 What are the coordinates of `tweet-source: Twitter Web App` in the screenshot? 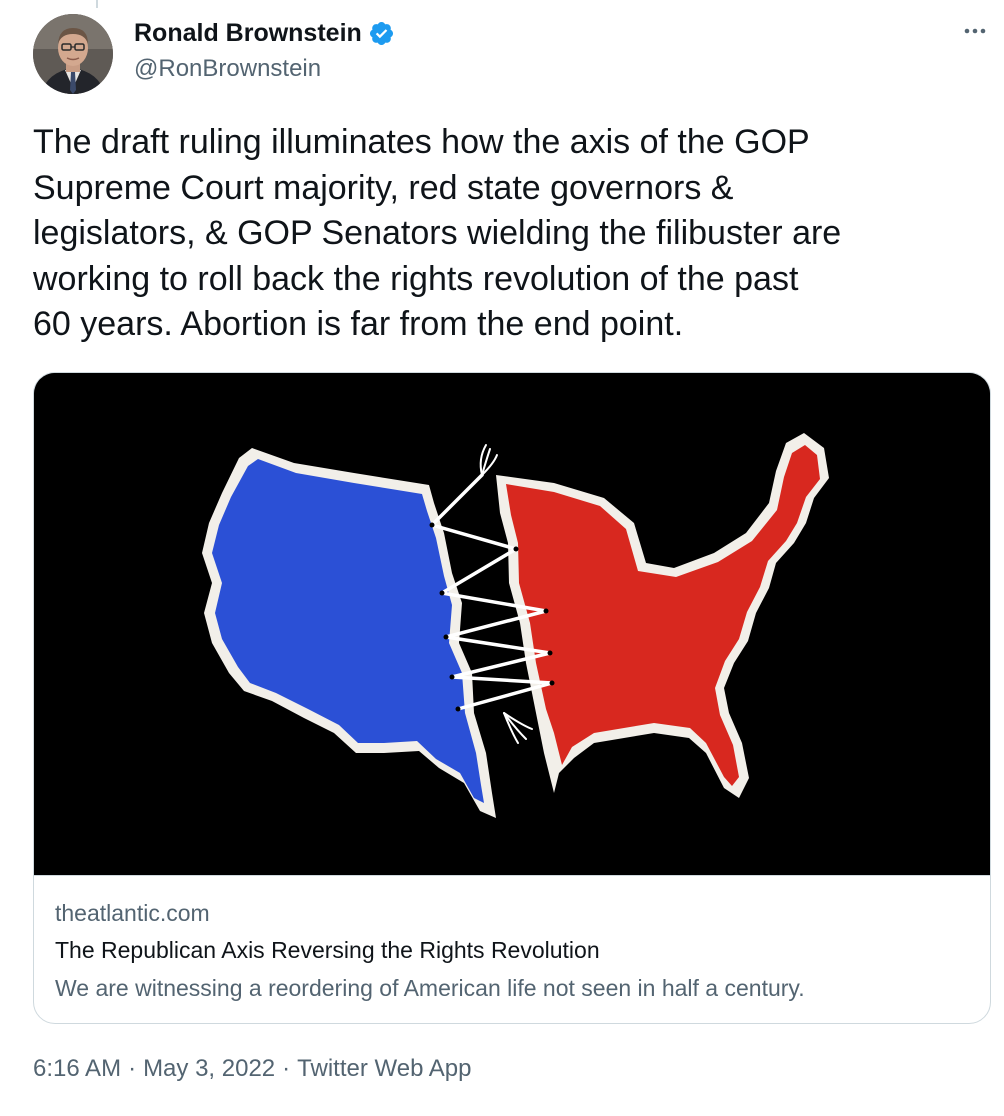 It's located at (384, 1069).